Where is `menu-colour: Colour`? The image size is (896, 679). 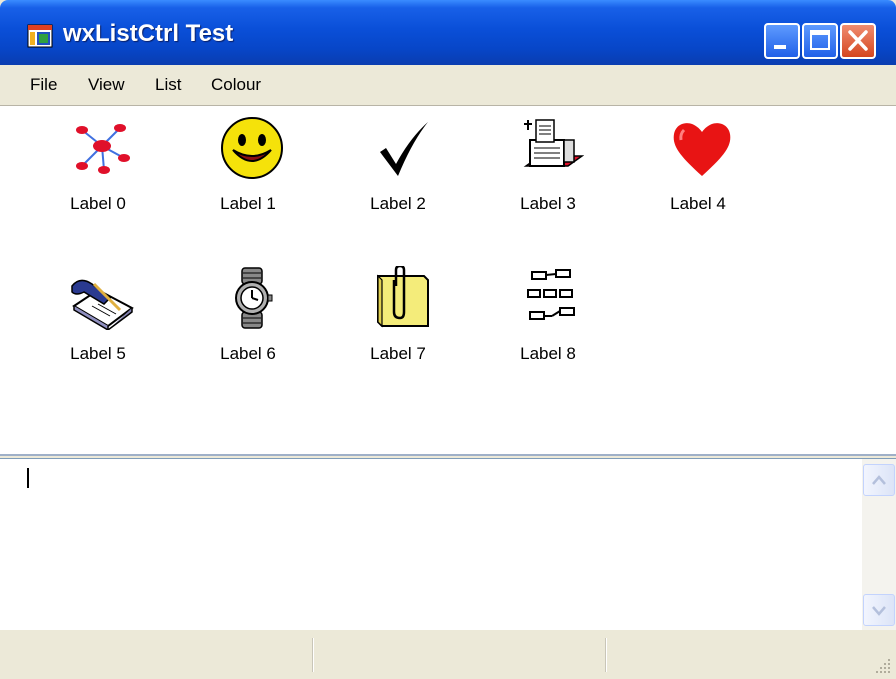
menu-colour: Colour is located at coordinates (236, 85).